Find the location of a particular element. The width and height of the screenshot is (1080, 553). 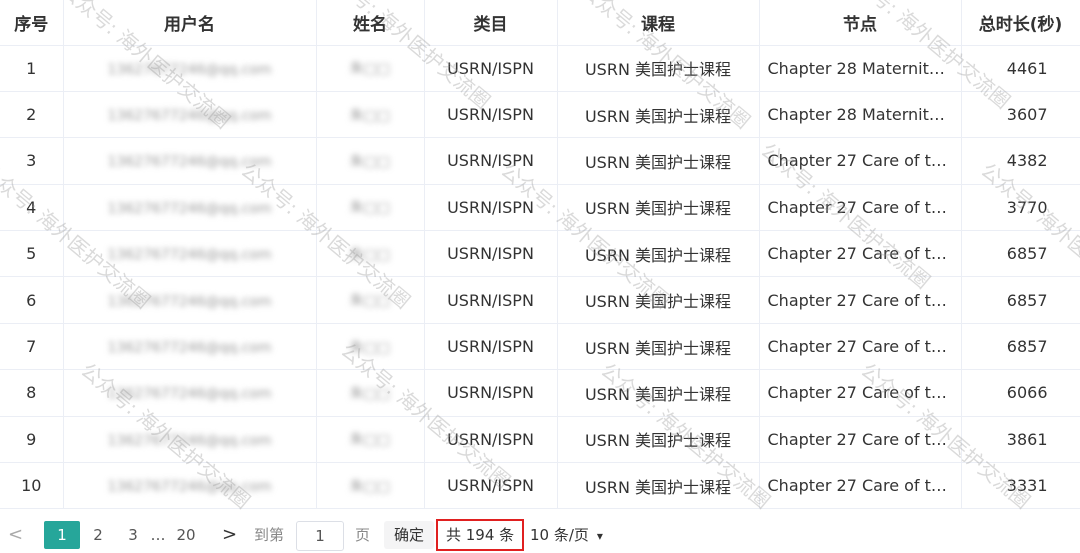

page-size-select: 10 条/页 ▾ is located at coordinates (566, 535).